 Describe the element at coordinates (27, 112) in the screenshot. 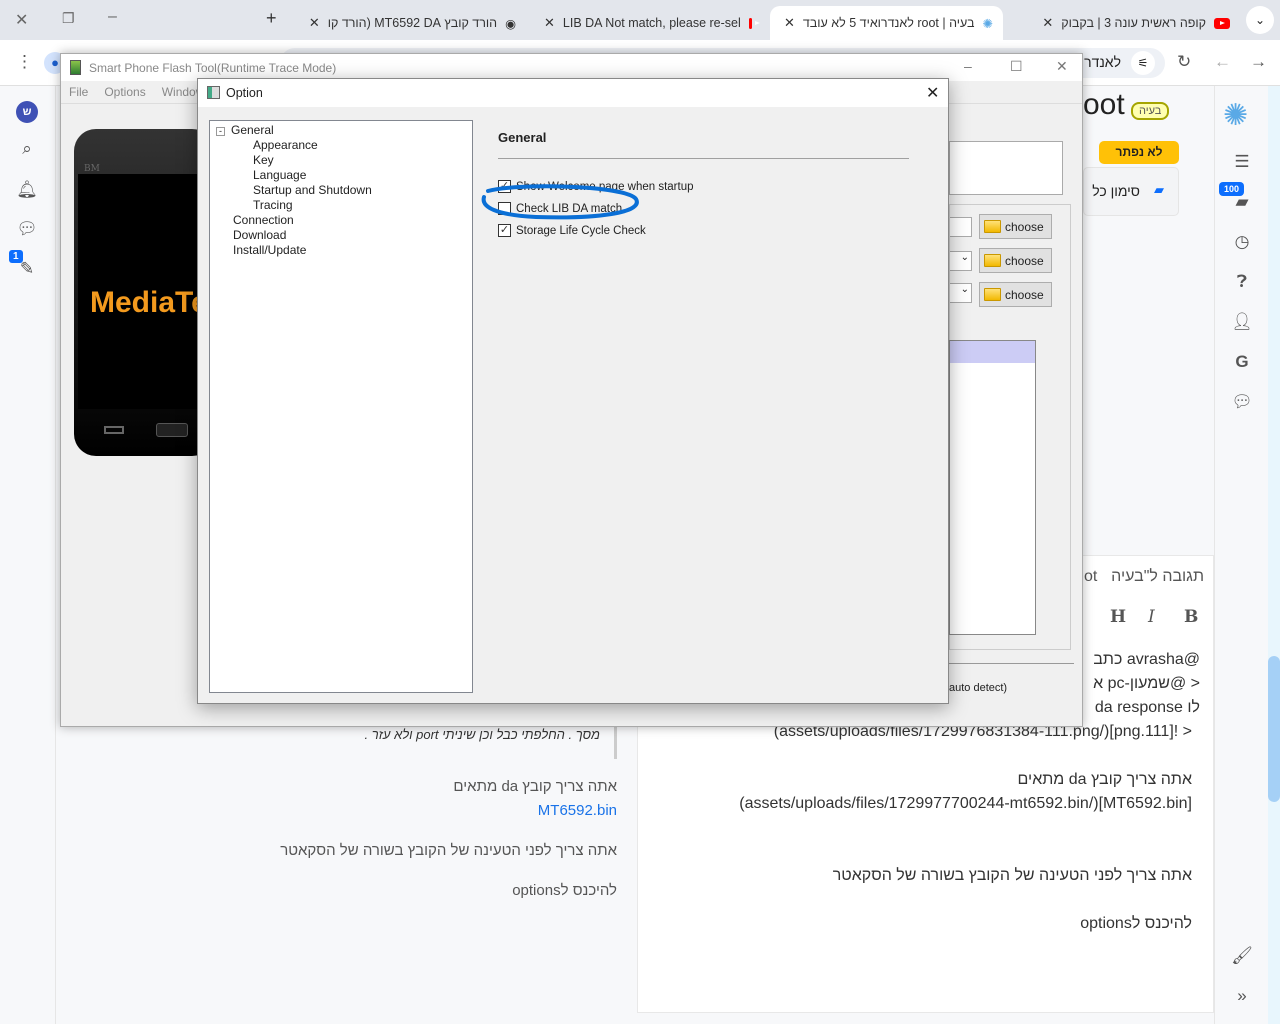

I see `user-avatar: ש` at that location.